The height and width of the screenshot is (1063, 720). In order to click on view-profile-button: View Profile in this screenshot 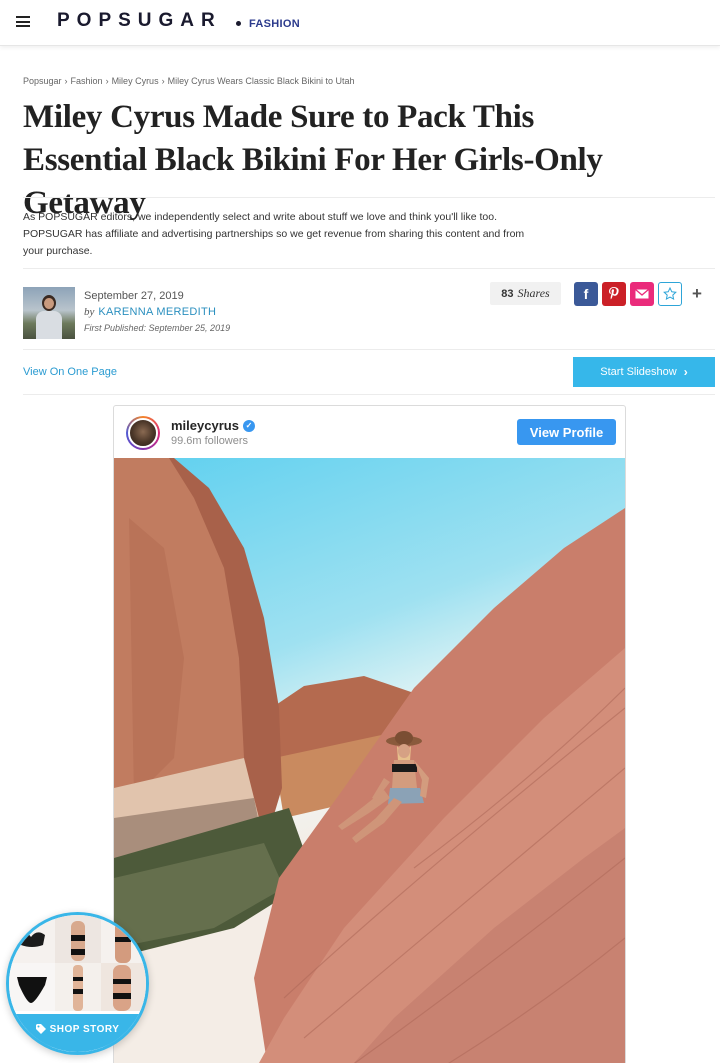, I will do `click(566, 432)`.